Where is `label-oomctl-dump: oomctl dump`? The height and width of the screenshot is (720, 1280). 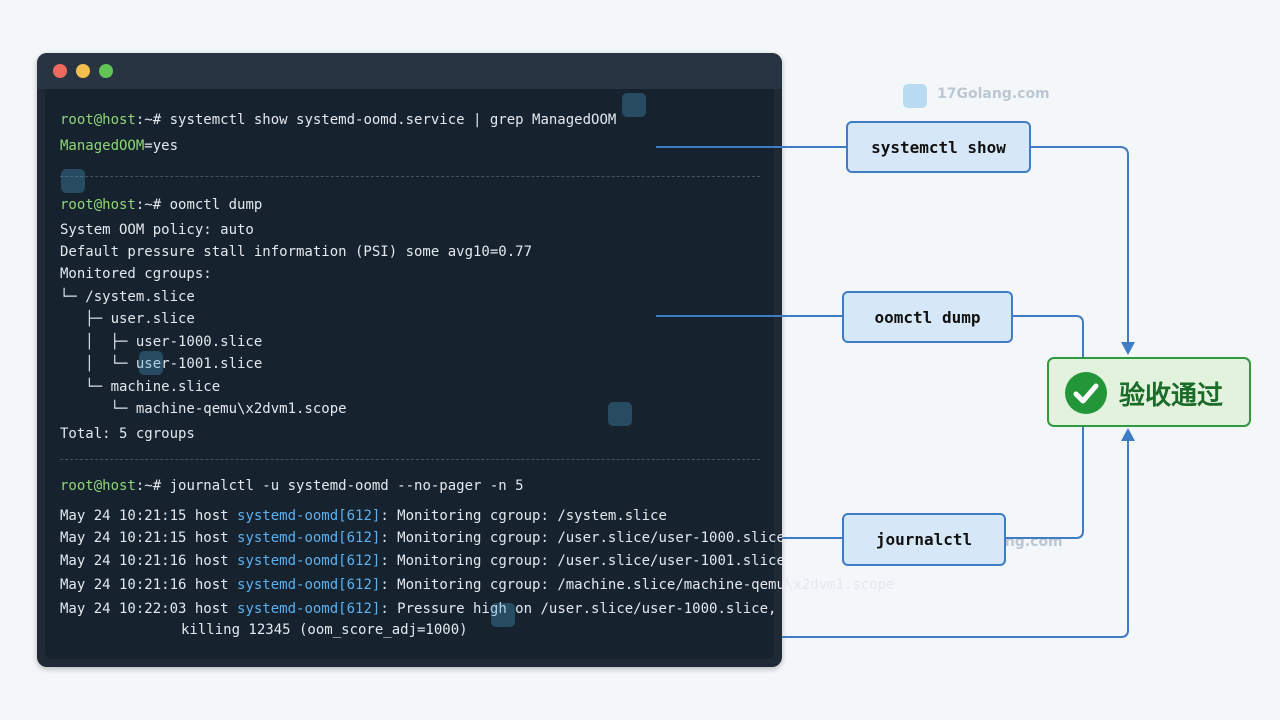 label-oomctl-dump: oomctl dump is located at coordinates (927, 317).